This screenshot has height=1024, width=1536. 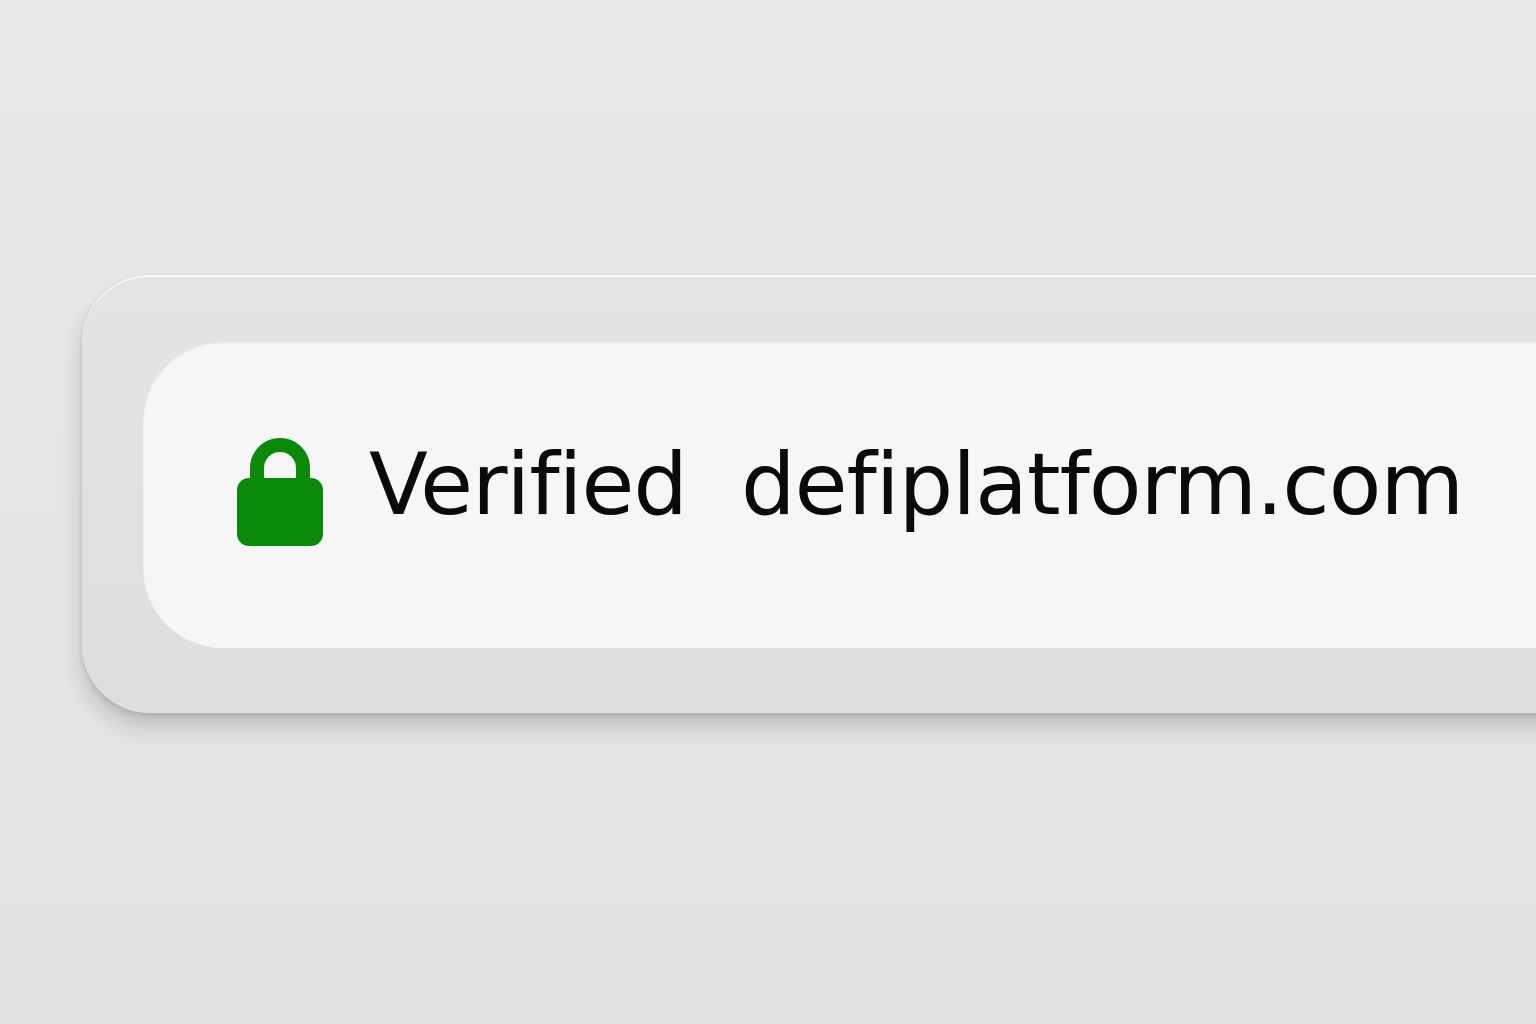 I want to click on address-text: Verified defiplatform.com, so click(x=916, y=485).